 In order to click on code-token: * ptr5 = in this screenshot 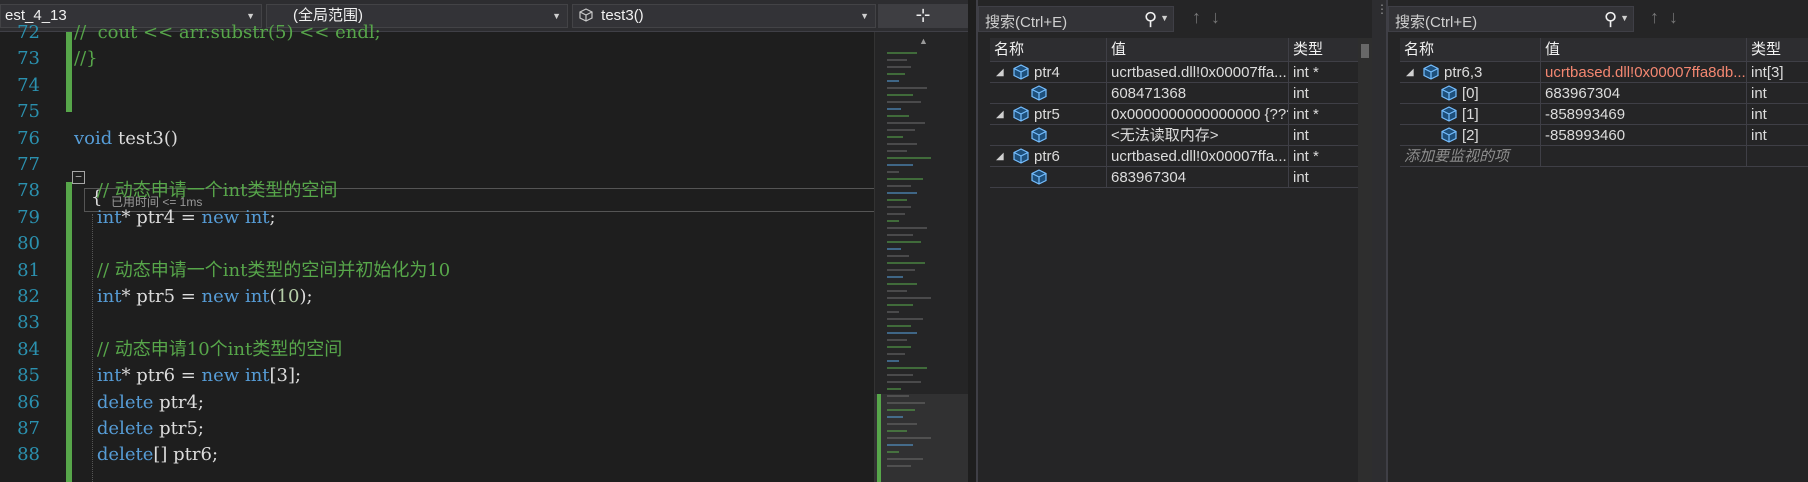, I will do `click(161, 296)`.